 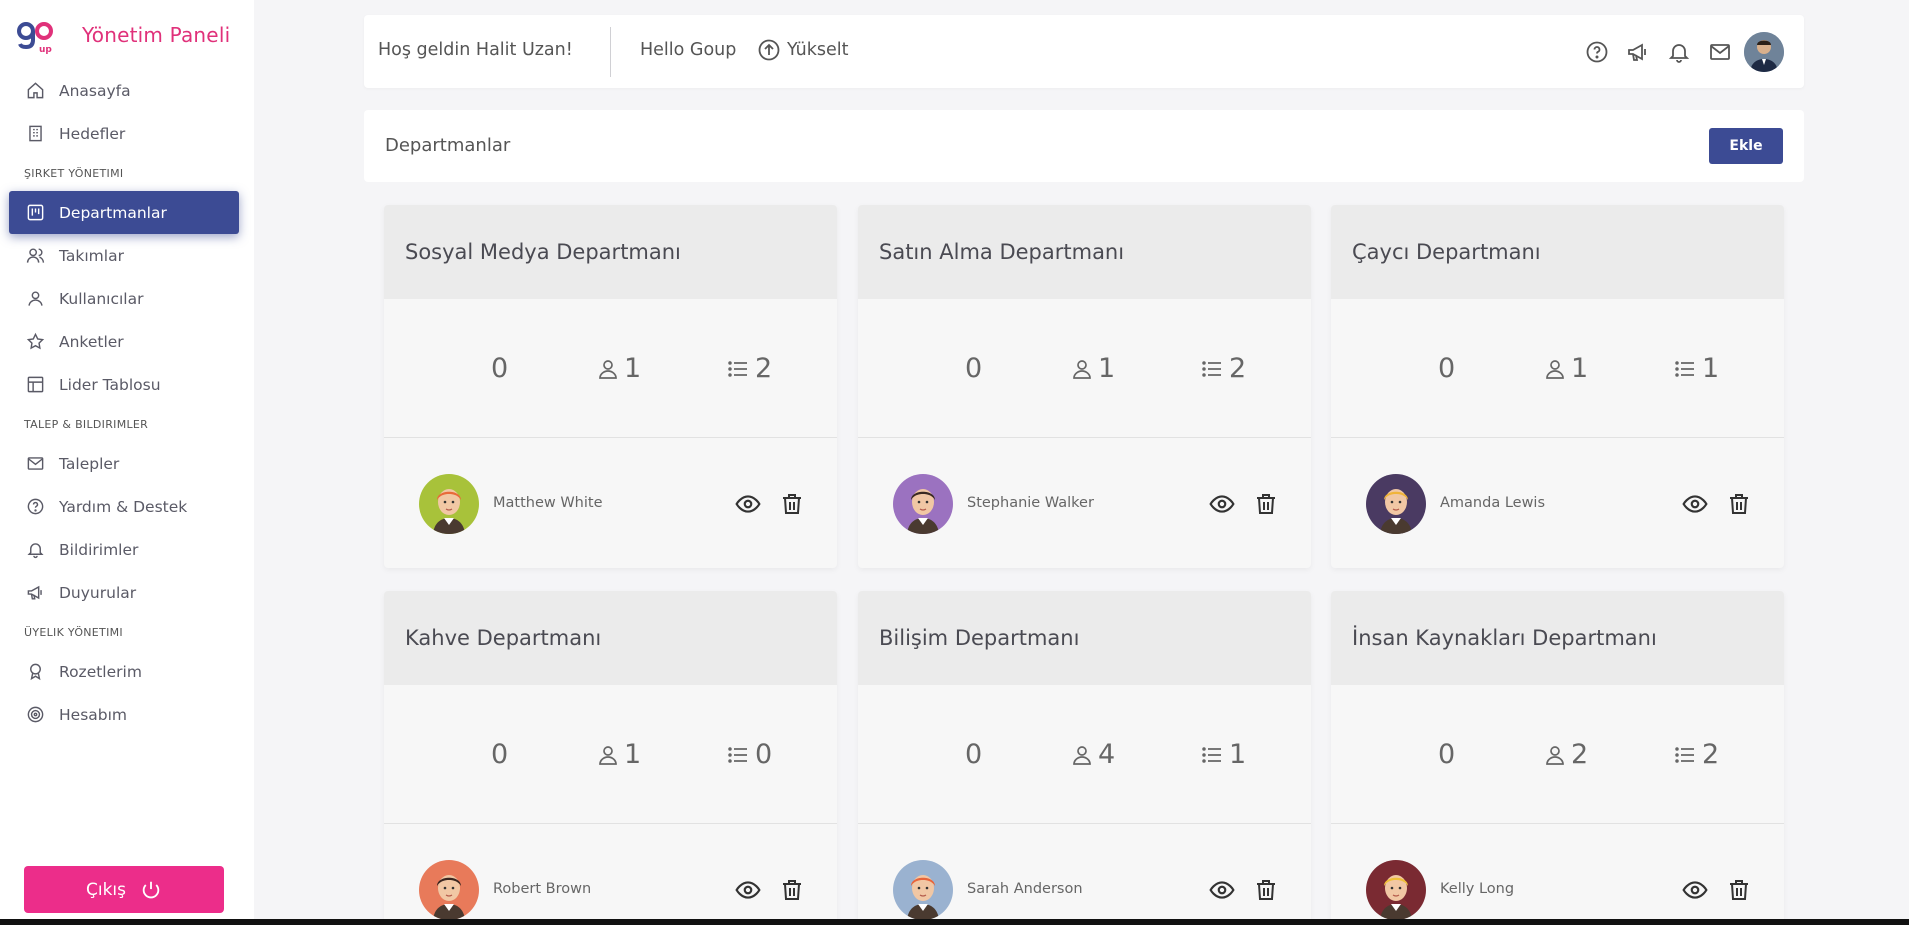 I want to click on tasks-stat: 2, so click(x=1695, y=754).